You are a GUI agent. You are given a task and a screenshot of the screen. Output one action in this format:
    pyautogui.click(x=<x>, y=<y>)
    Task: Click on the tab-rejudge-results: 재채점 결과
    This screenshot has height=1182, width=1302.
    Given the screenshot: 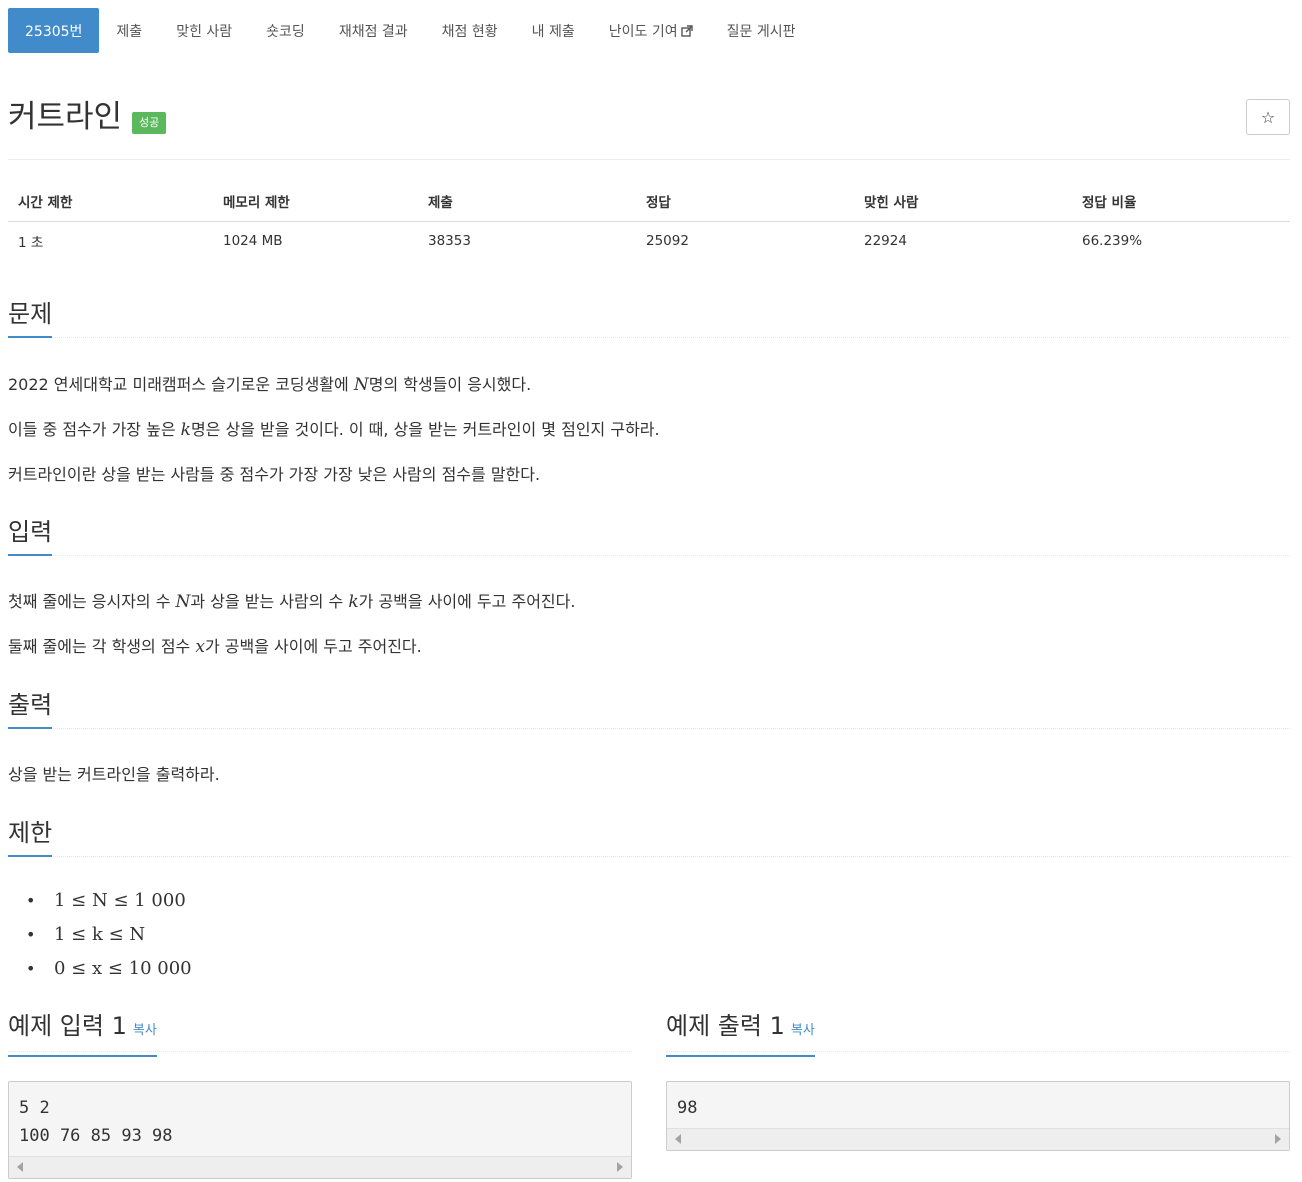 What is the action you would take?
    pyautogui.click(x=373, y=30)
    